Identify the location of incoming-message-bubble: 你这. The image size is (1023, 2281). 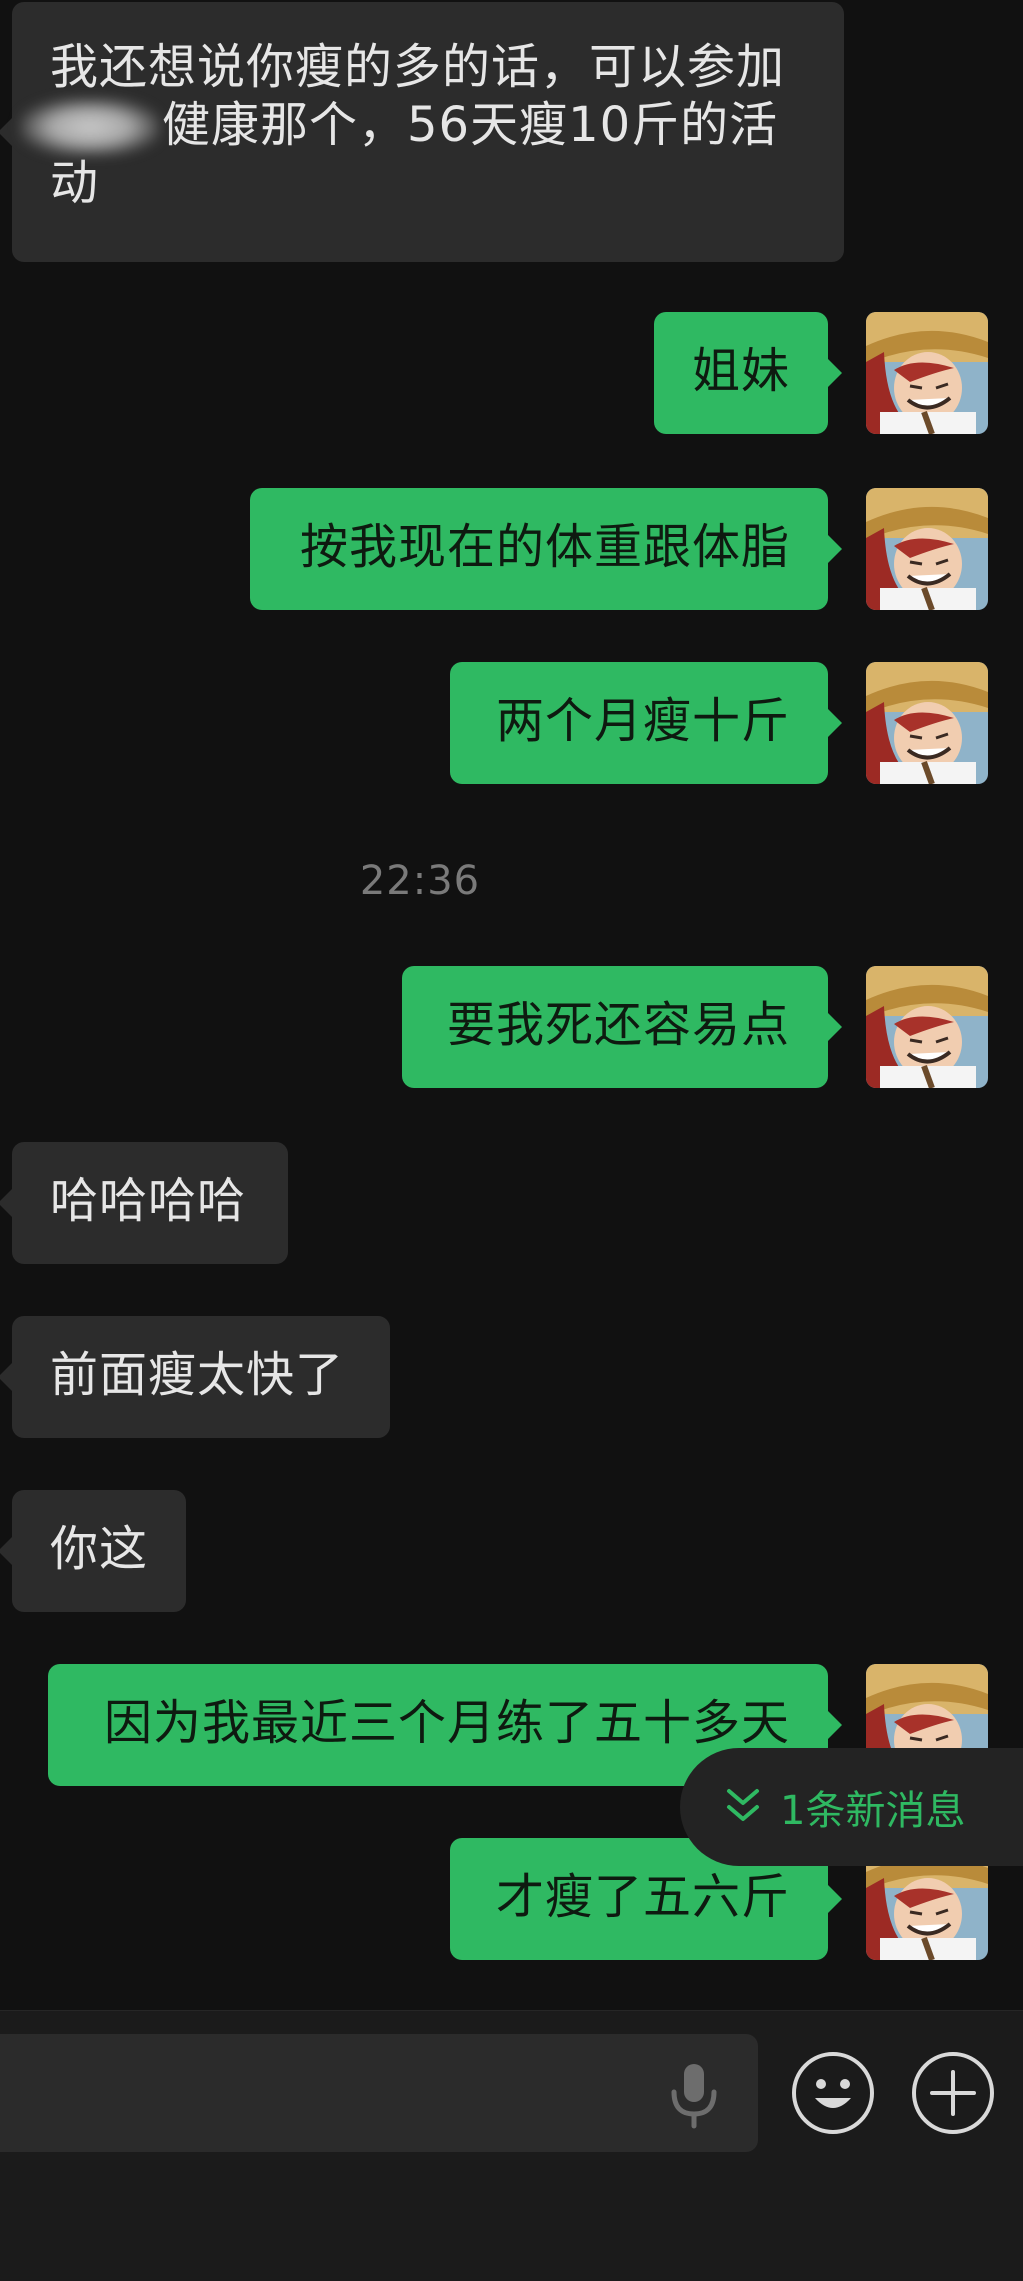
(93, 1551).